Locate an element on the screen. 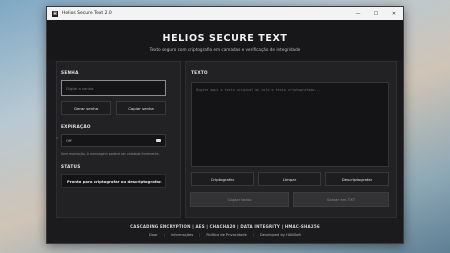  app-title: HELIOS SECURE TEXT is located at coordinates (225, 38).